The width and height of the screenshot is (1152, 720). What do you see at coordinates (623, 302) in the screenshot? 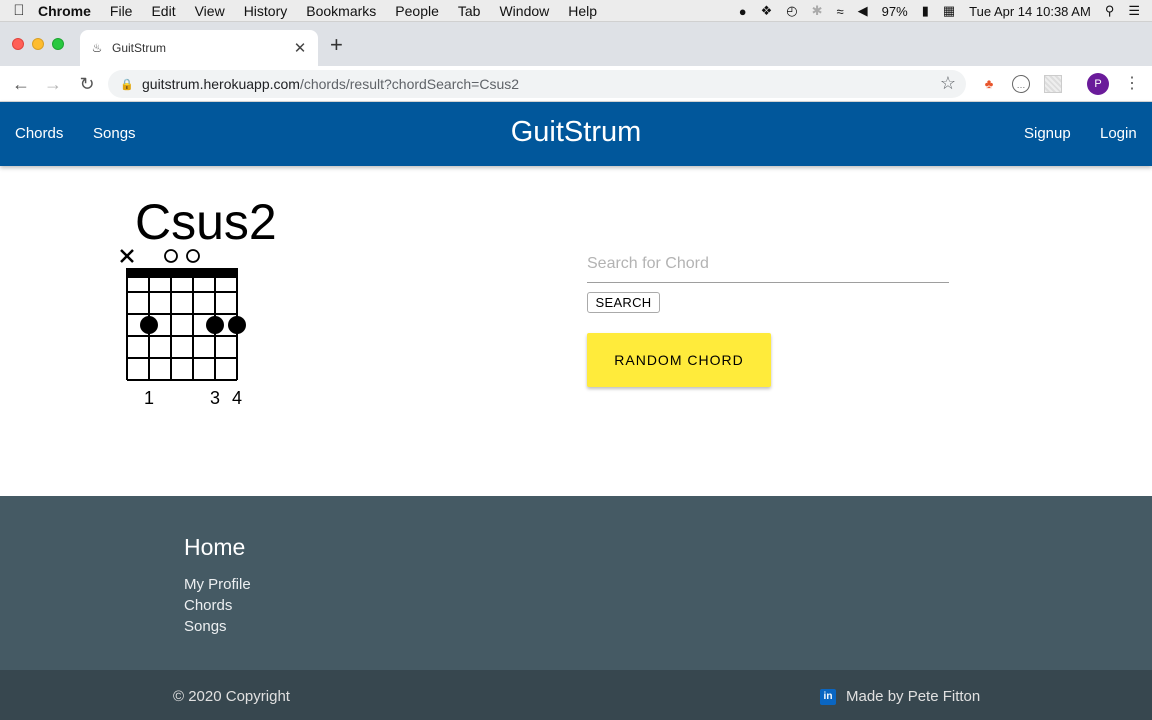
I see `search-button: SEARCH` at bounding box center [623, 302].